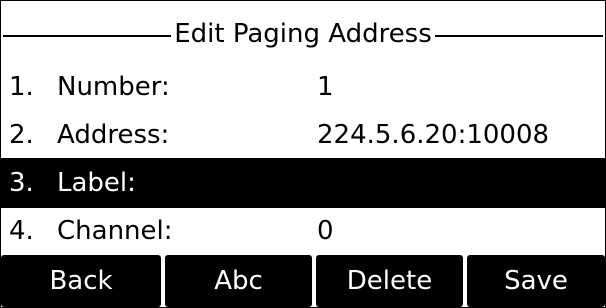  Describe the element at coordinates (389, 281) in the screenshot. I see `delete-button: Delete` at that location.